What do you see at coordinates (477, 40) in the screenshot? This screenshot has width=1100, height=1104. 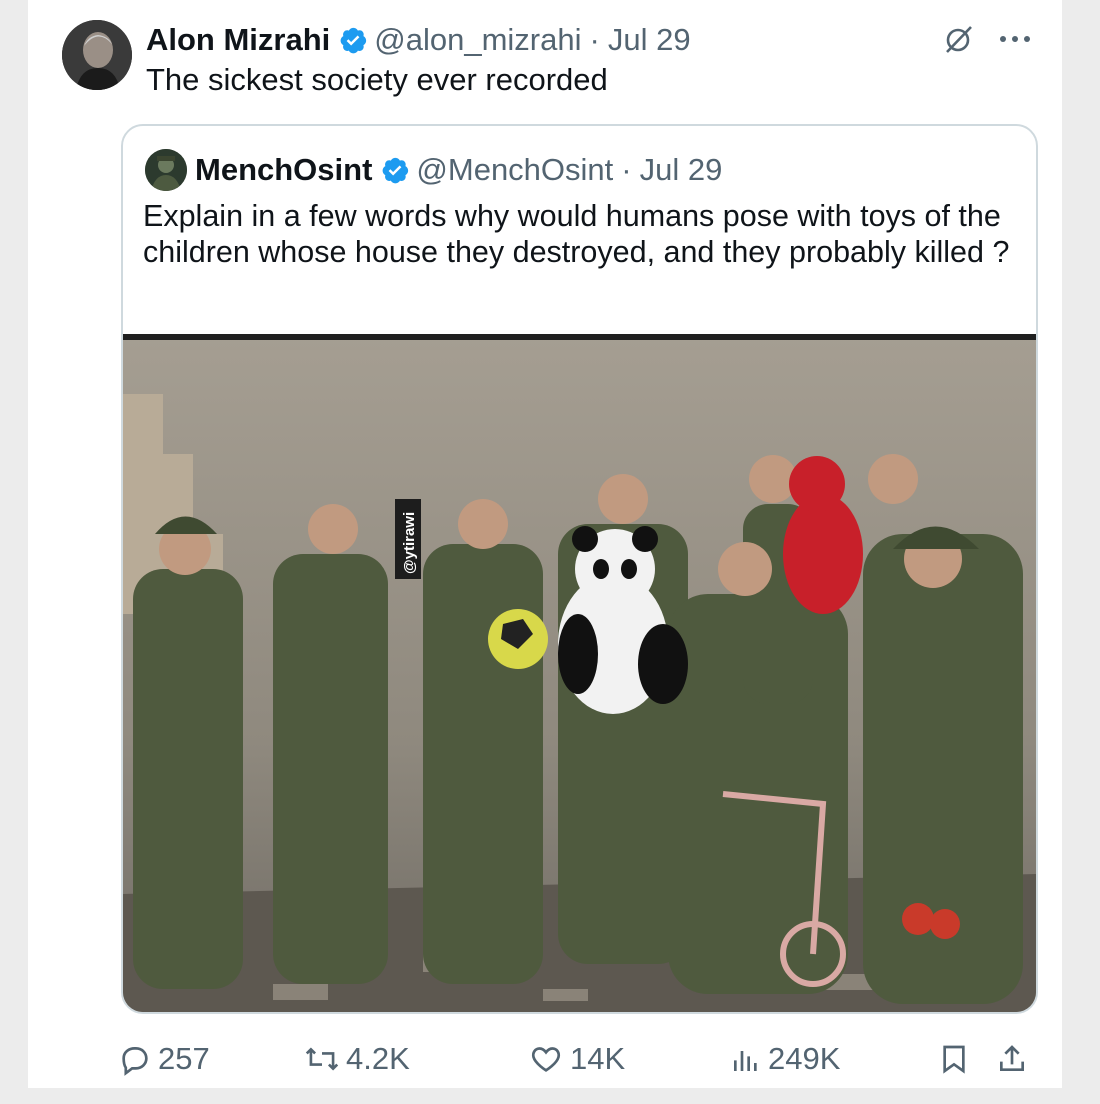 I see `author-handle: @alon_mizrahi` at bounding box center [477, 40].